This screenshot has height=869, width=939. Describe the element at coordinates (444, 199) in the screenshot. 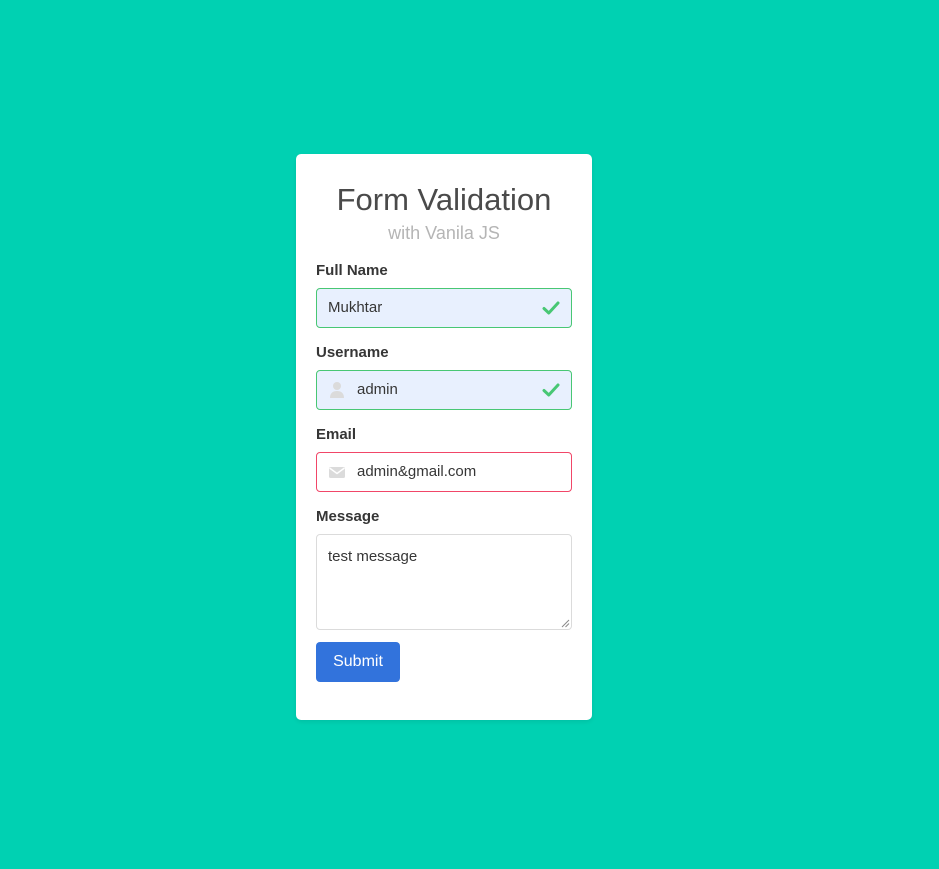

I see `page-title: Form Validation` at that location.